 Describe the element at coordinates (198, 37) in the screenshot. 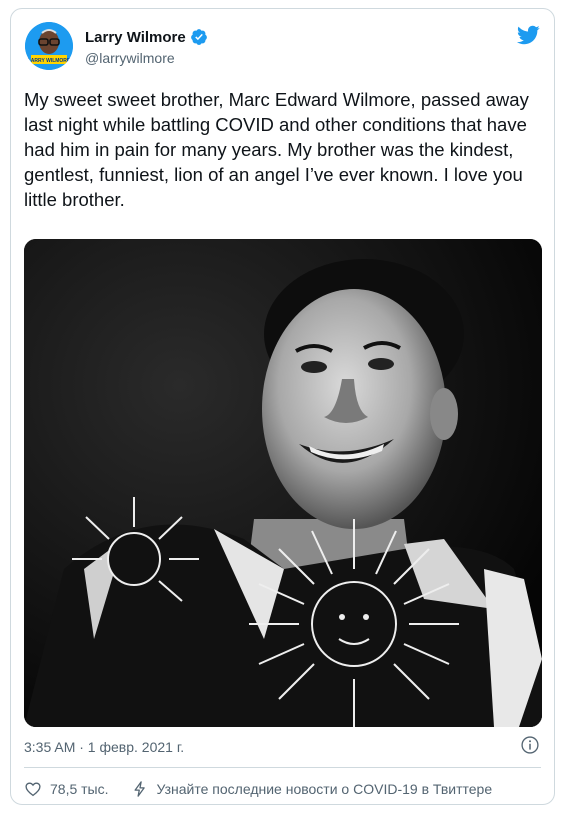

I see `verified-badge-icon` at that location.